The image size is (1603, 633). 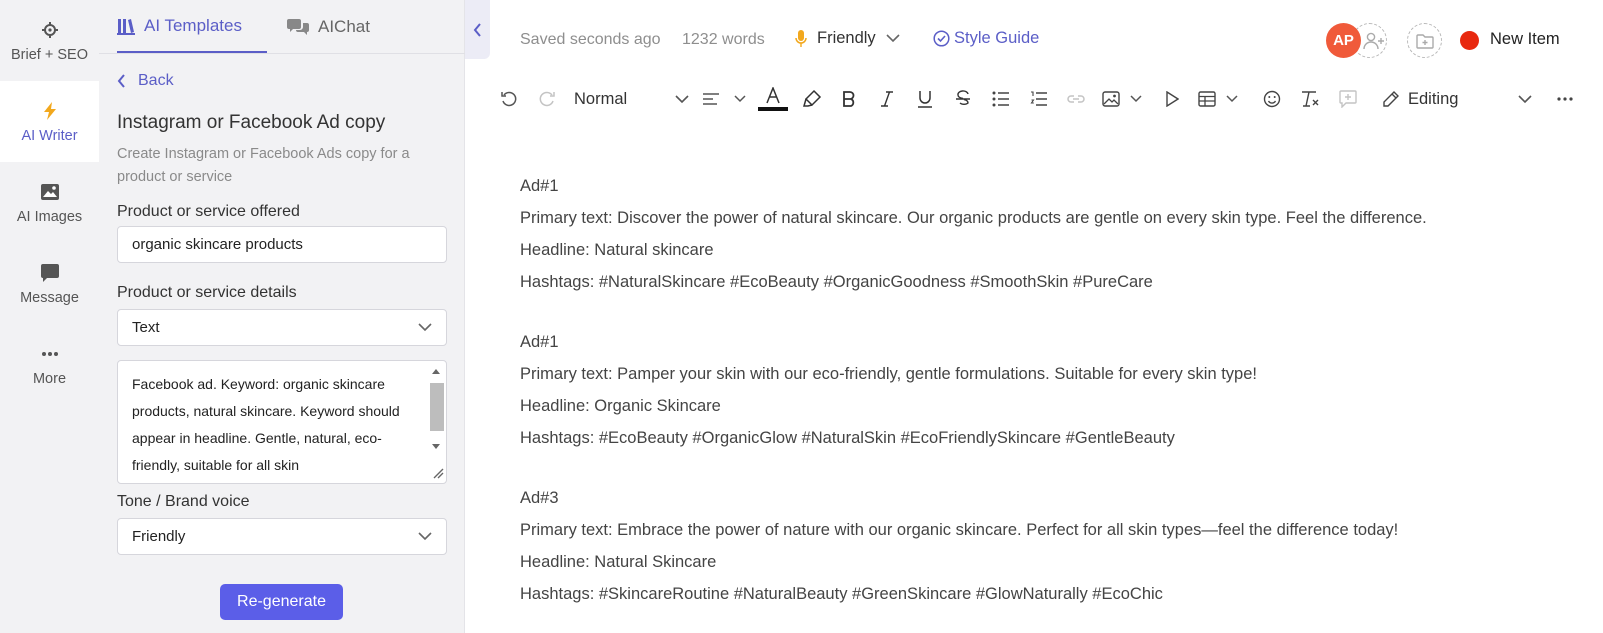 What do you see at coordinates (539, 342) in the screenshot?
I see `ad-title: Ad#1` at bounding box center [539, 342].